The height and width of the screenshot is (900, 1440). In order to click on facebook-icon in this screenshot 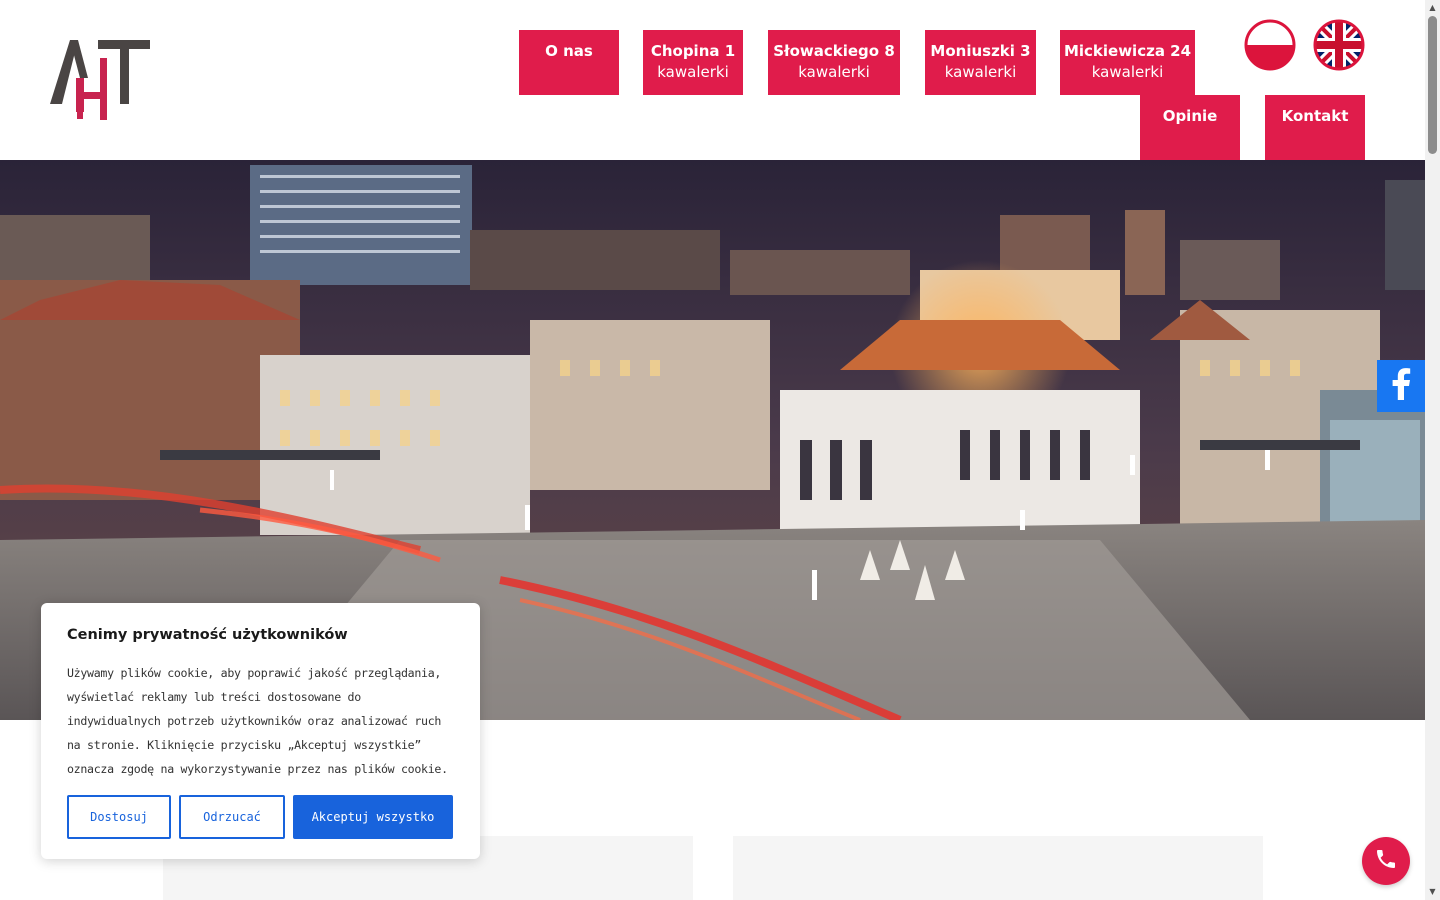, I will do `click(1401, 386)`.